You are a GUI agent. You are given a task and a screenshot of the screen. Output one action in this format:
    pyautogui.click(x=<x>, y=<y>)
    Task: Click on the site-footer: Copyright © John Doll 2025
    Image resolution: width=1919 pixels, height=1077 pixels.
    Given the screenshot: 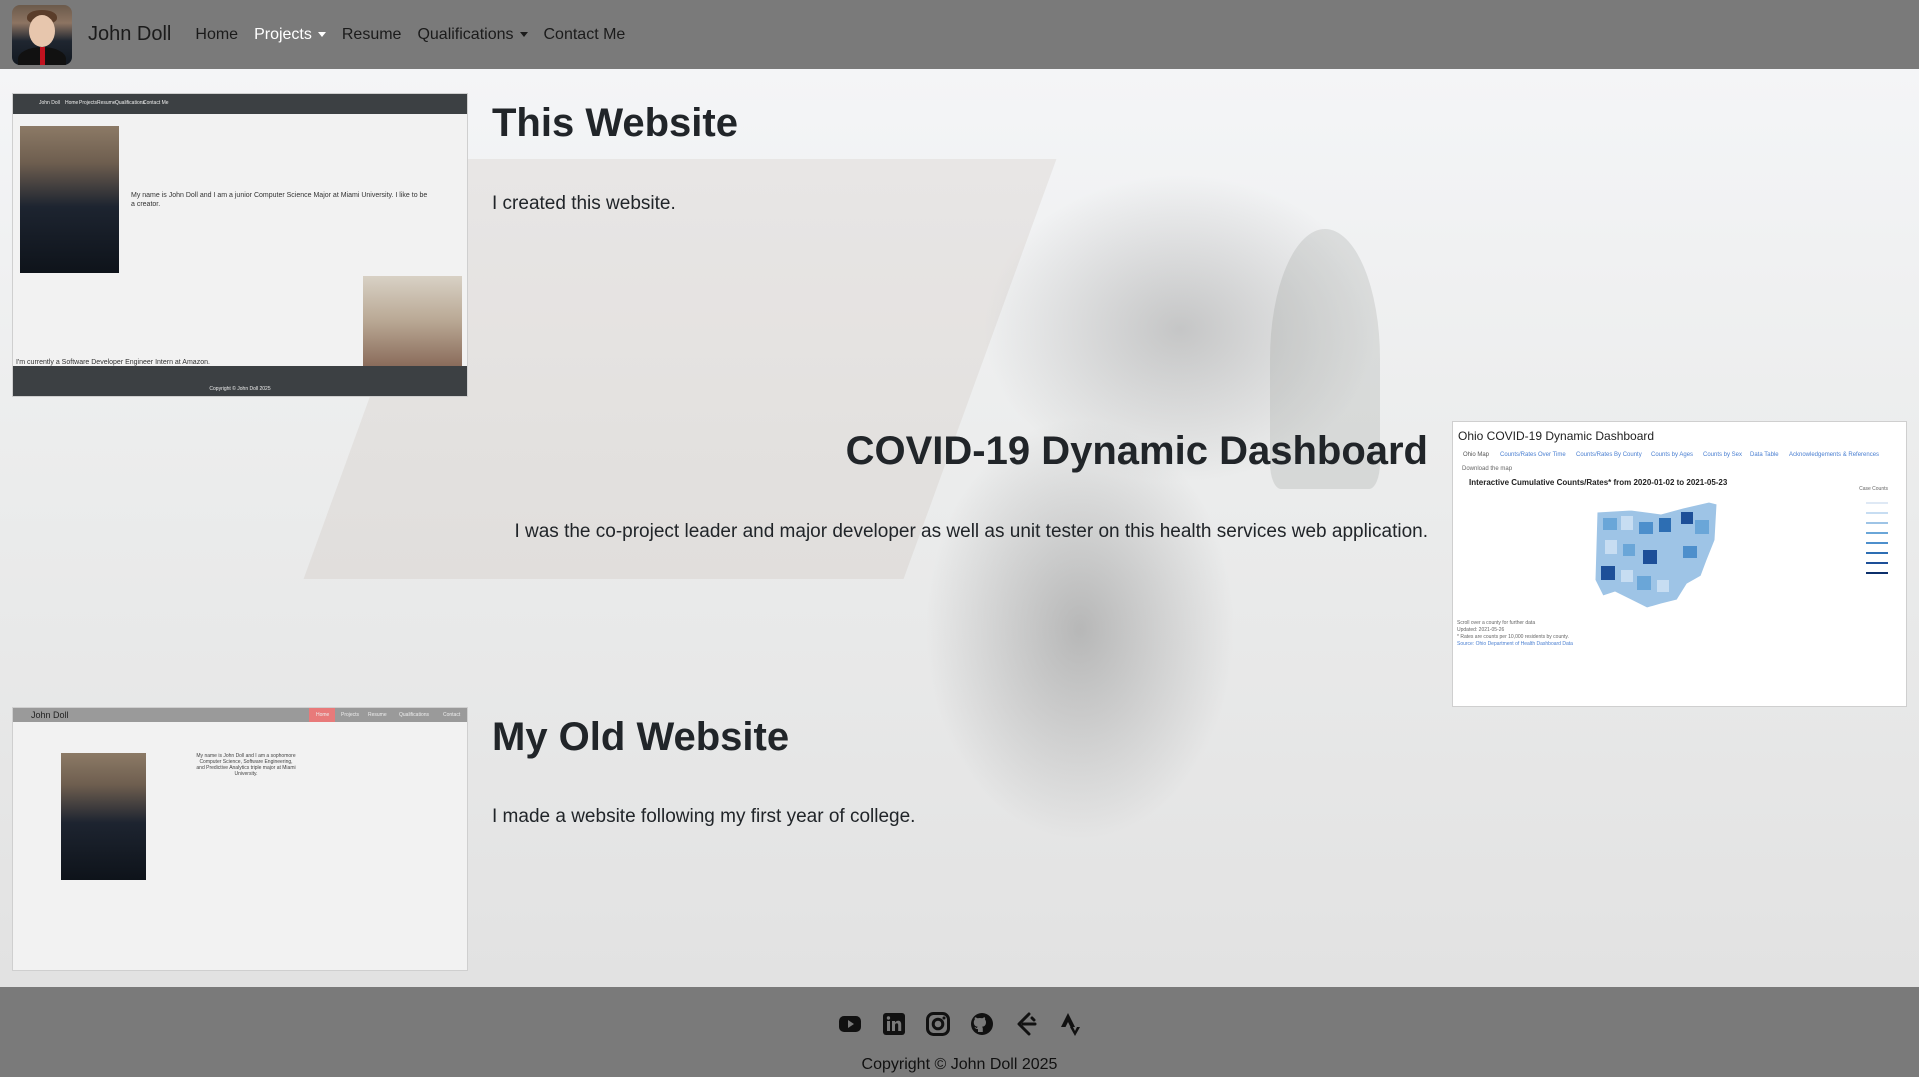 What is the action you would take?
    pyautogui.click(x=959, y=1032)
    